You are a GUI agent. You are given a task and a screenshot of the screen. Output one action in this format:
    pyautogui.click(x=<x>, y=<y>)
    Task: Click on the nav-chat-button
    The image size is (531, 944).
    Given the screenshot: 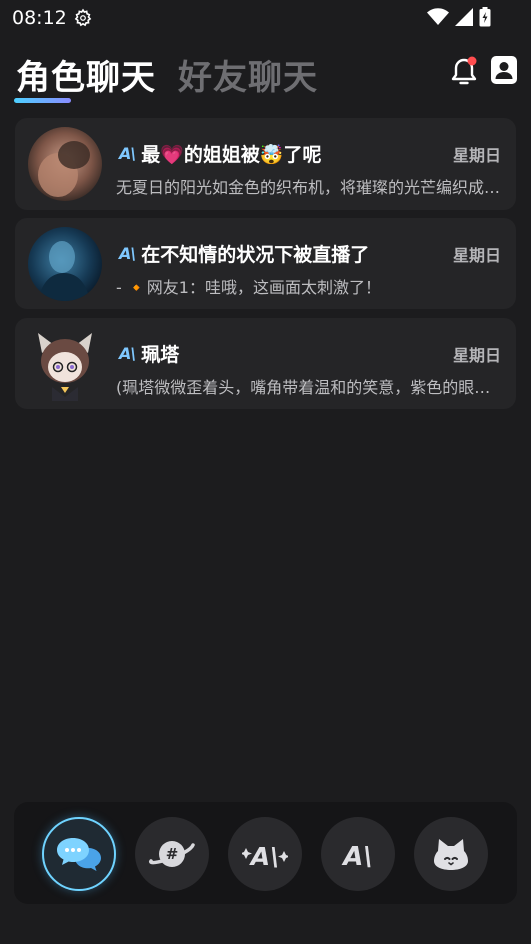 What is the action you would take?
    pyautogui.click(x=79, y=854)
    